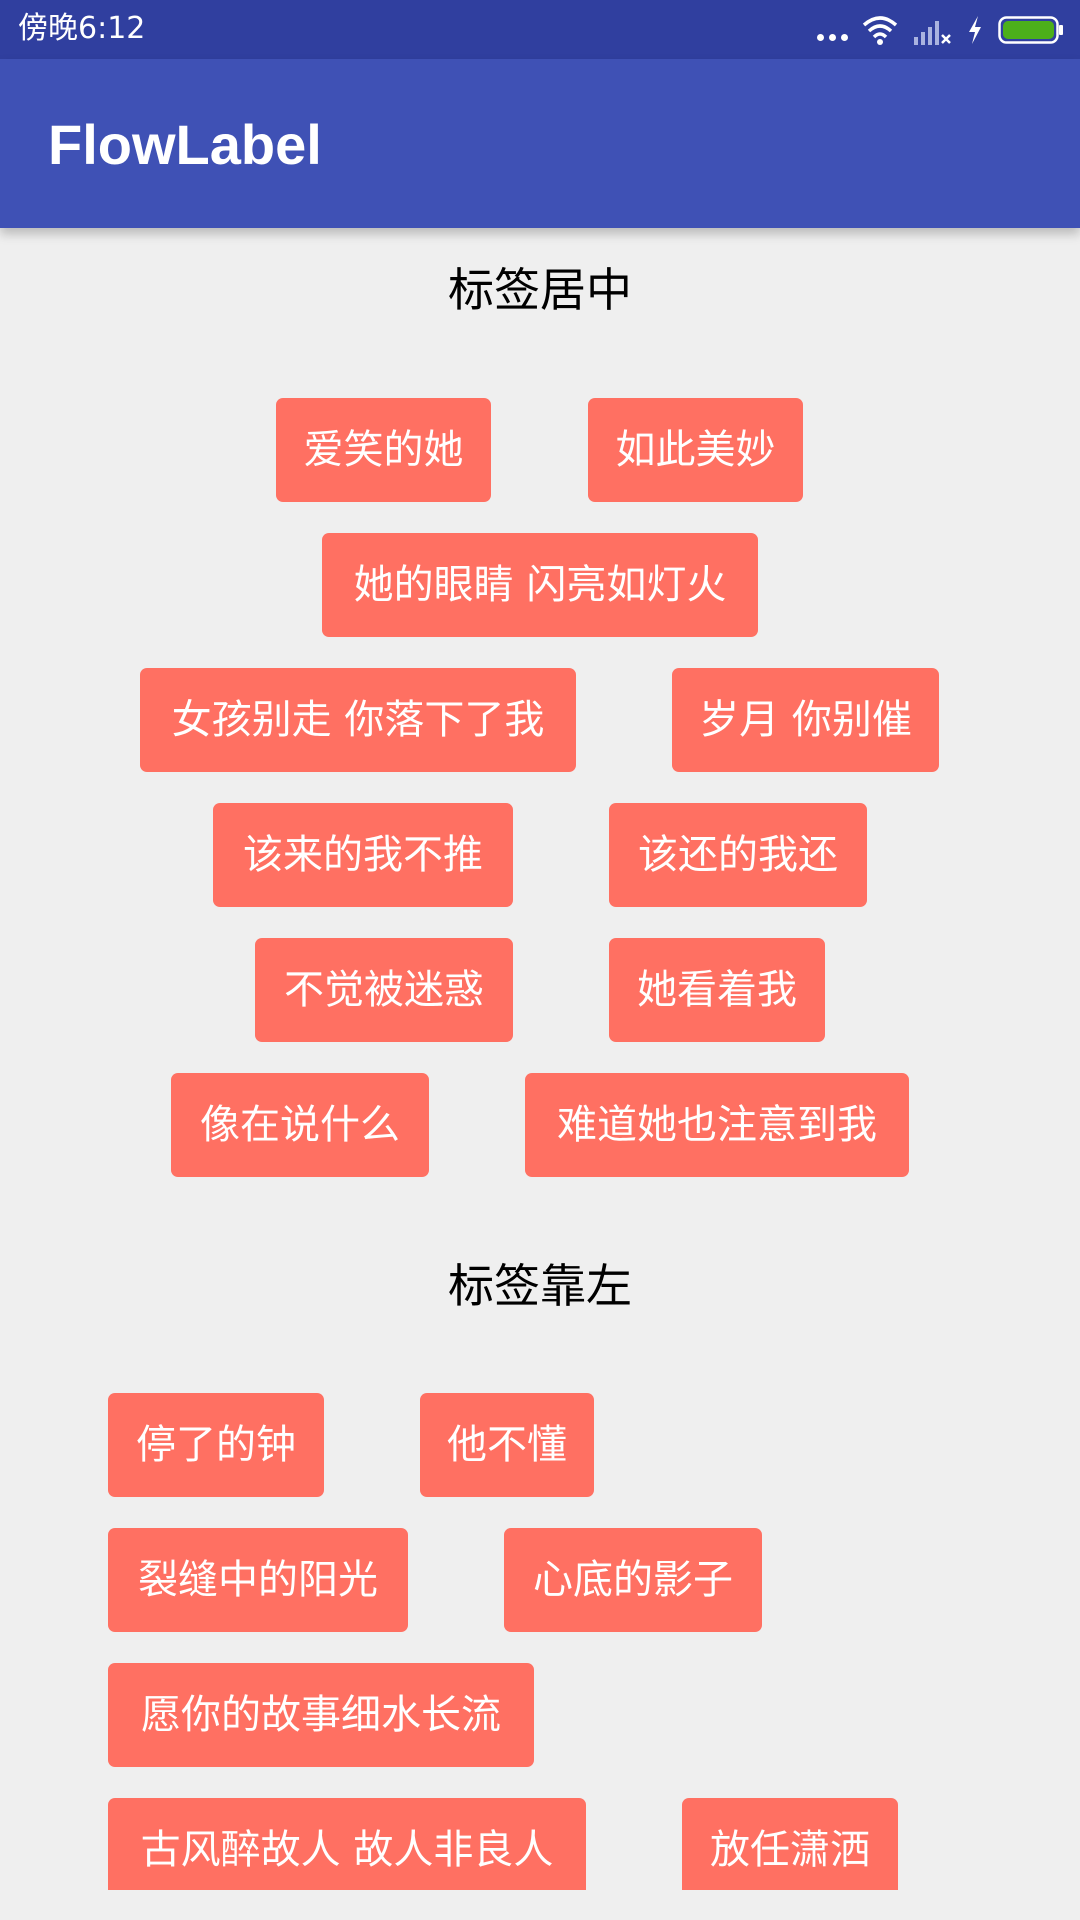 Image resolution: width=1080 pixels, height=1920 pixels. Describe the element at coordinates (321, 1715) in the screenshot. I see `tag-left-5: 愿你的故事细水长流` at that location.